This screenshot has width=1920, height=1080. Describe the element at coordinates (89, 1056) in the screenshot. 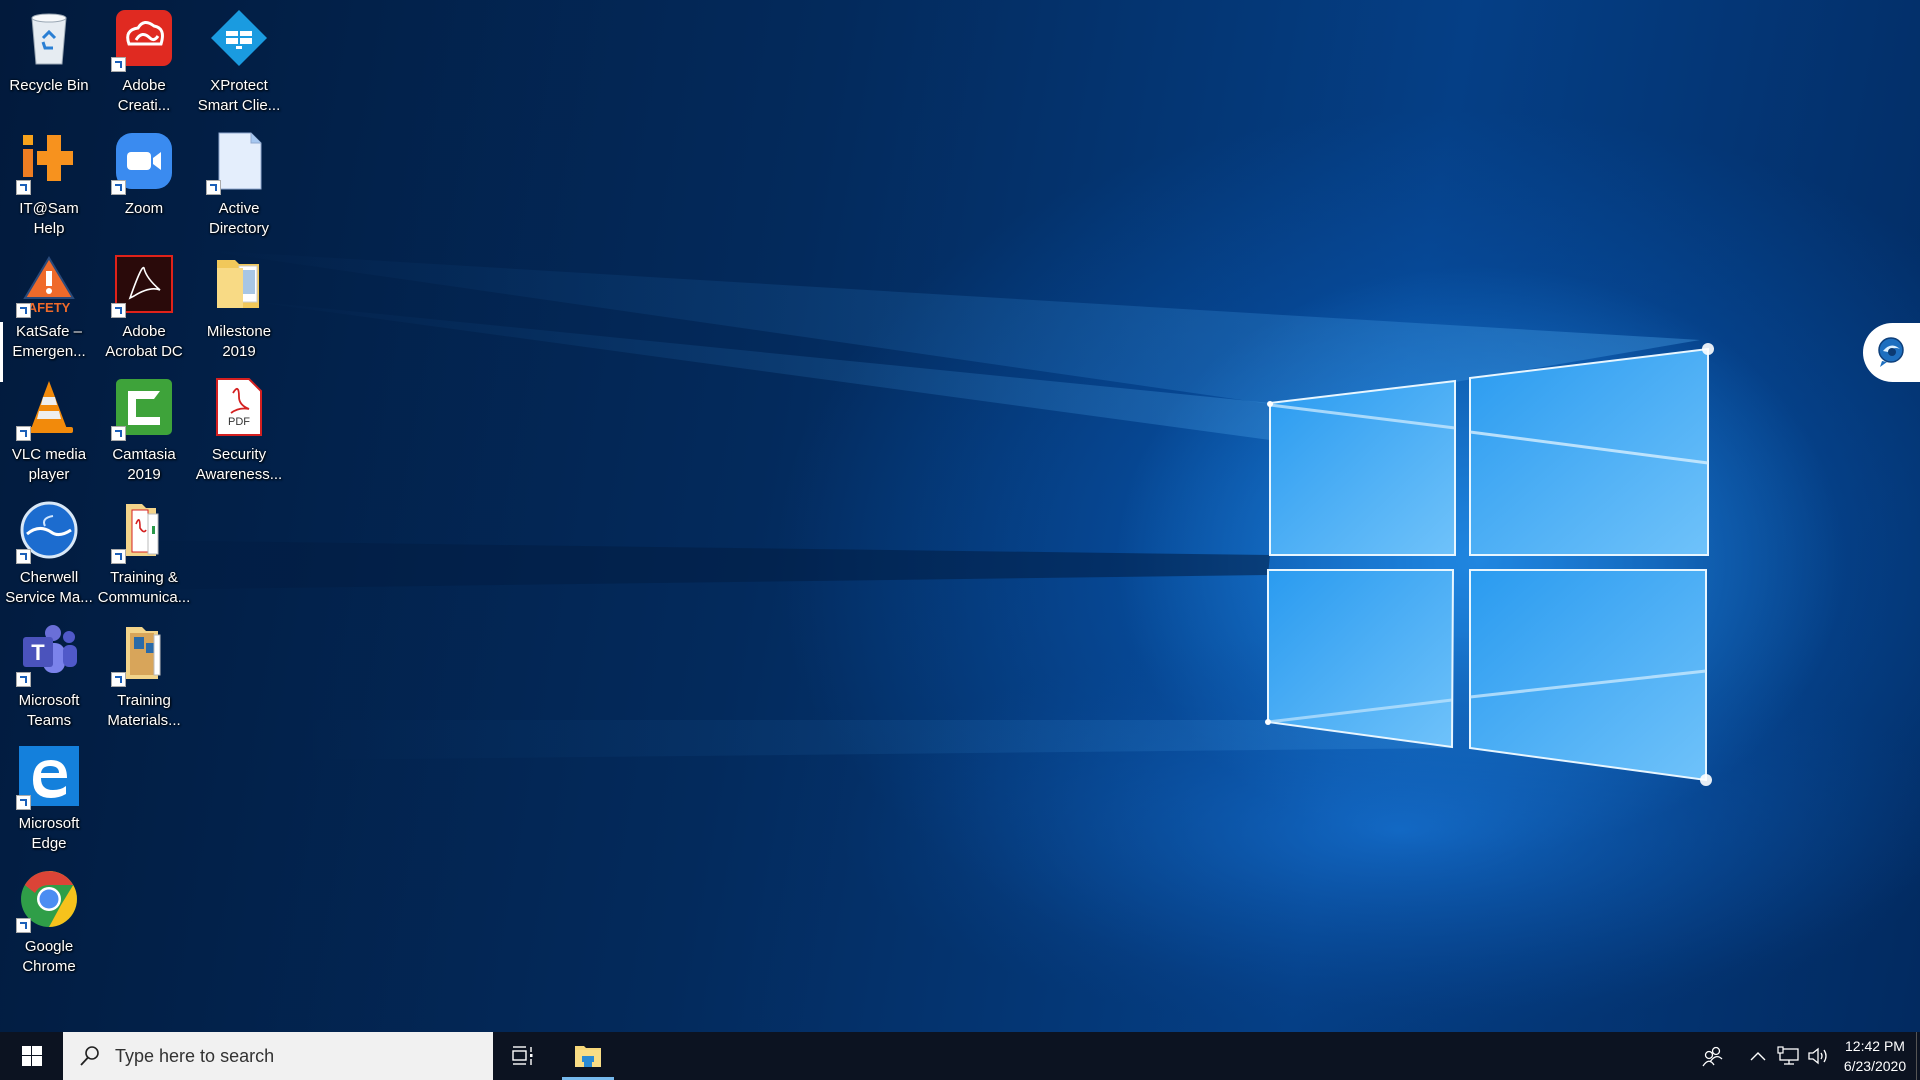

I see `search-icon` at that location.